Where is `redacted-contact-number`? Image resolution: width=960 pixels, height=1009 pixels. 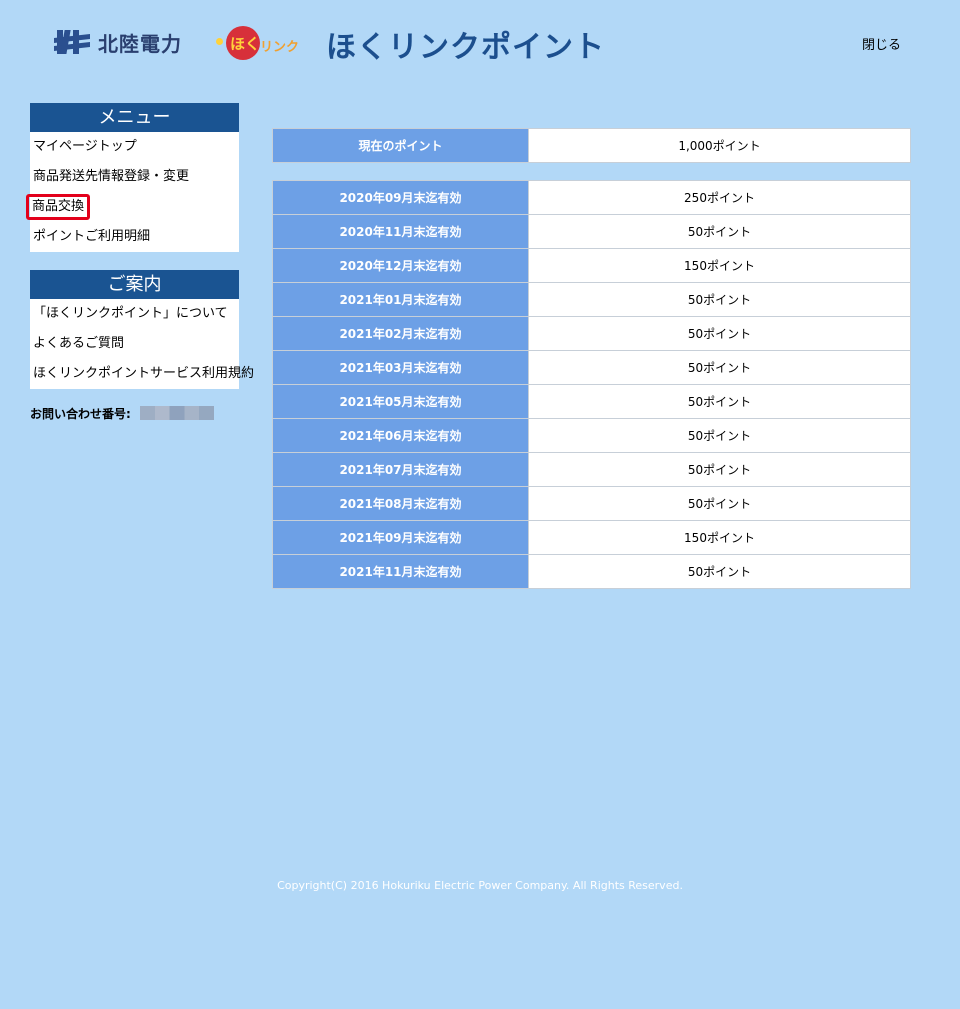 redacted-contact-number is located at coordinates (177, 413).